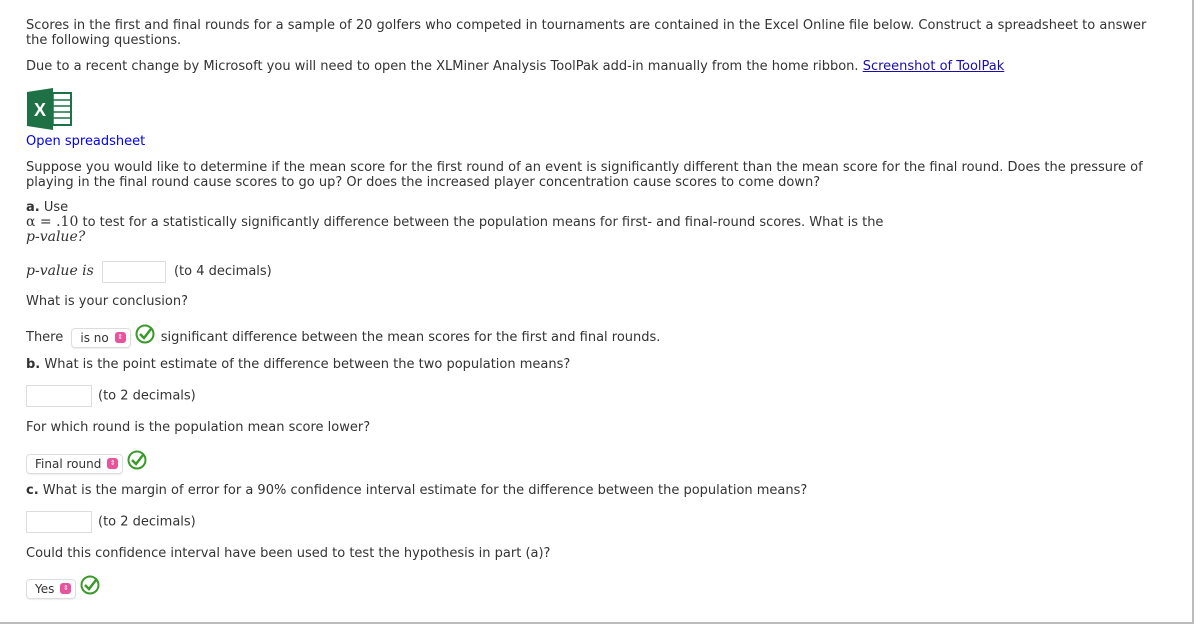 Image resolution: width=1200 pixels, height=625 pixels. I want to click on point-estimate-hint: (to 2 decimals), so click(147, 396).